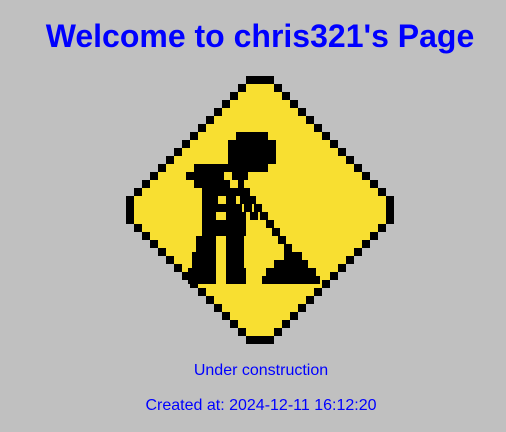 This screenshot has height=432, width=506. I want to click on created-at-text: Created at: 2024-12-11 16:12:20, so click(261, 405).